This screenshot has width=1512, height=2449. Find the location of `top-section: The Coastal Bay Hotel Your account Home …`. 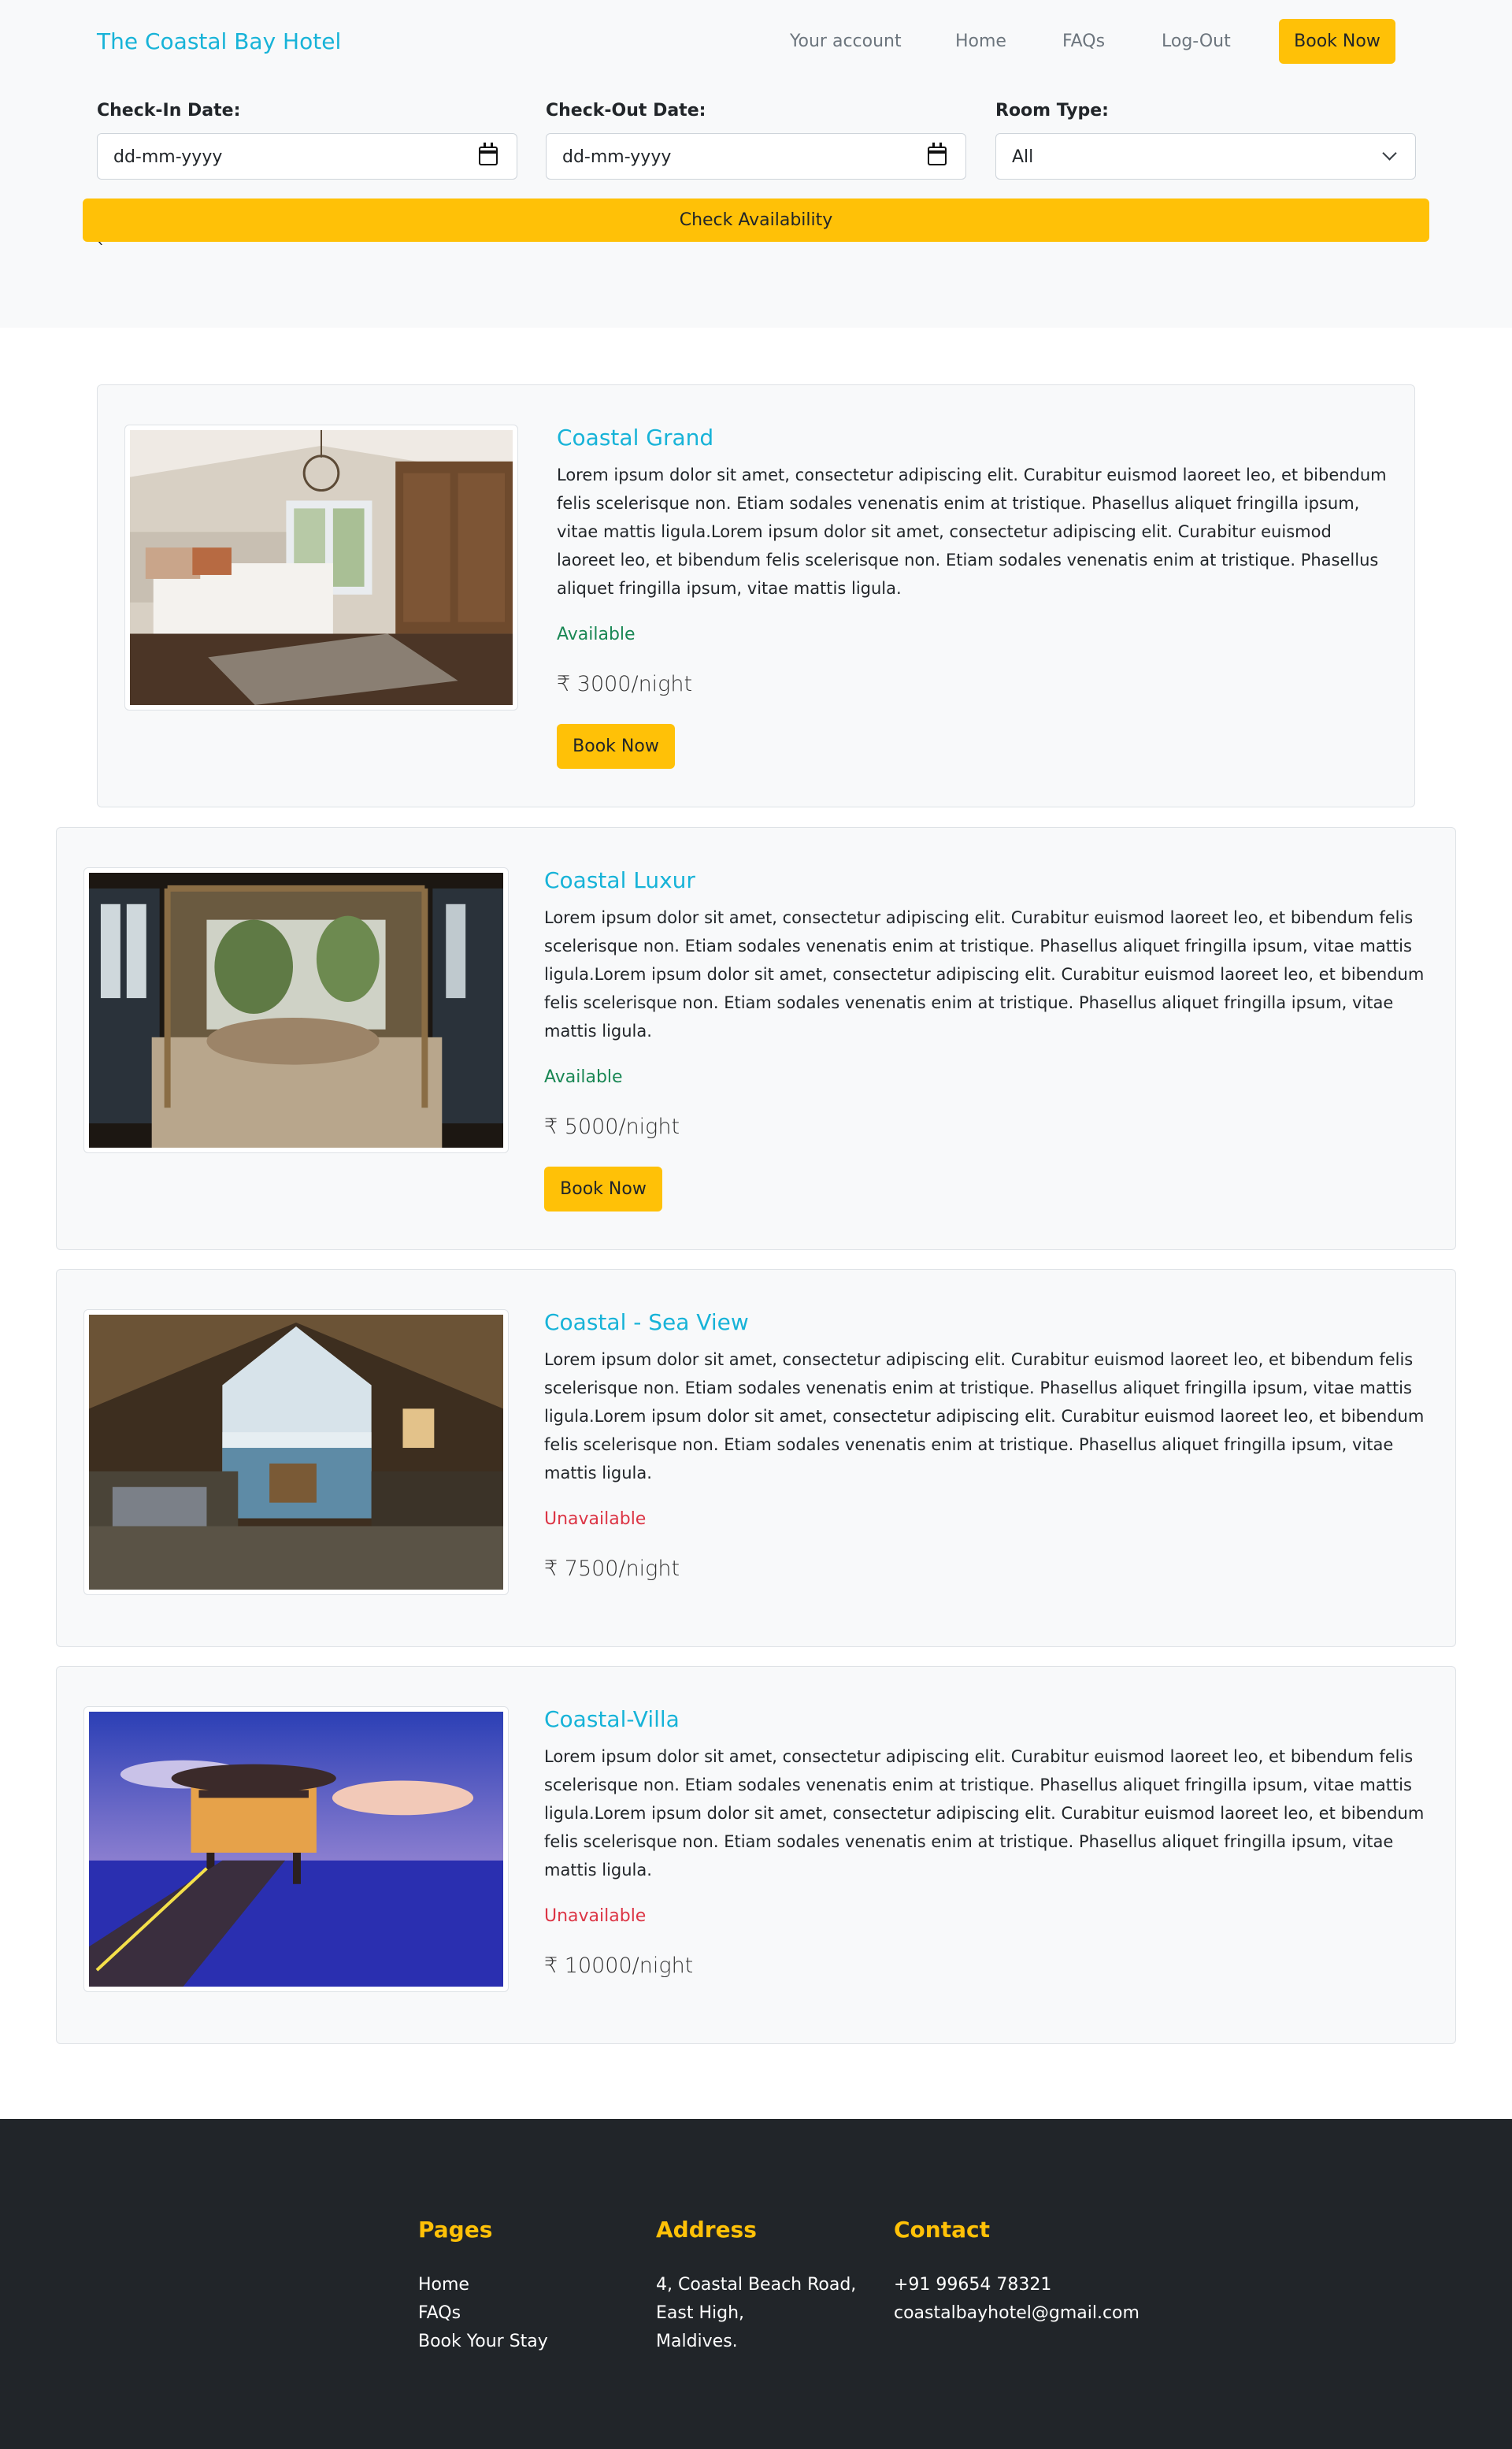

top-section: The Coastal Bay Hotel Your account Home … is located at coordinates (756, 164).